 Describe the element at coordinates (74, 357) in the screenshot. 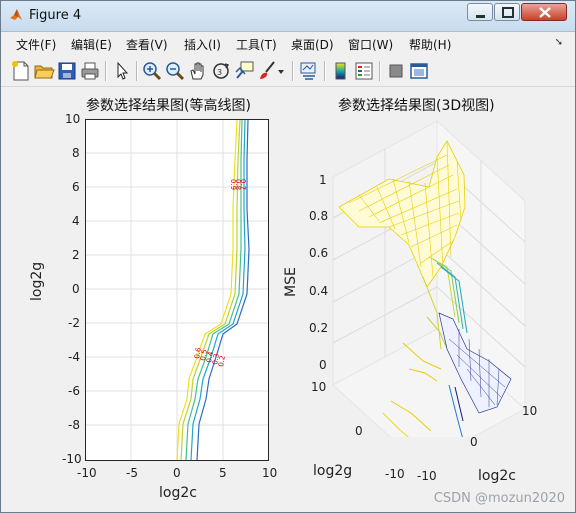

I see `y-tick-label: -4` at that location.